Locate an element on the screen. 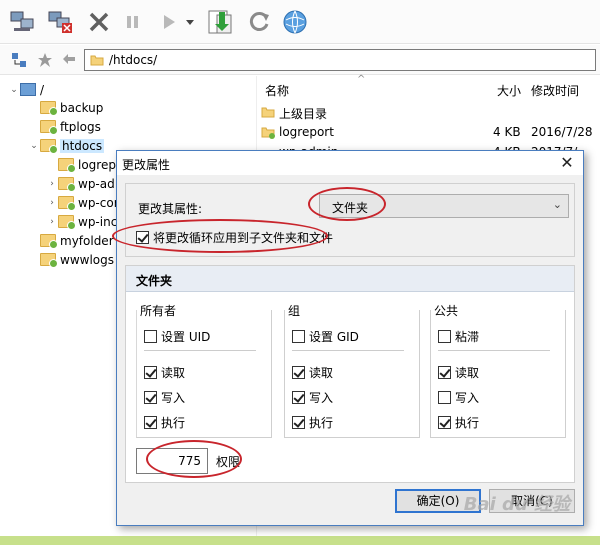  refresh-icon is located at coordinates (259, 22).